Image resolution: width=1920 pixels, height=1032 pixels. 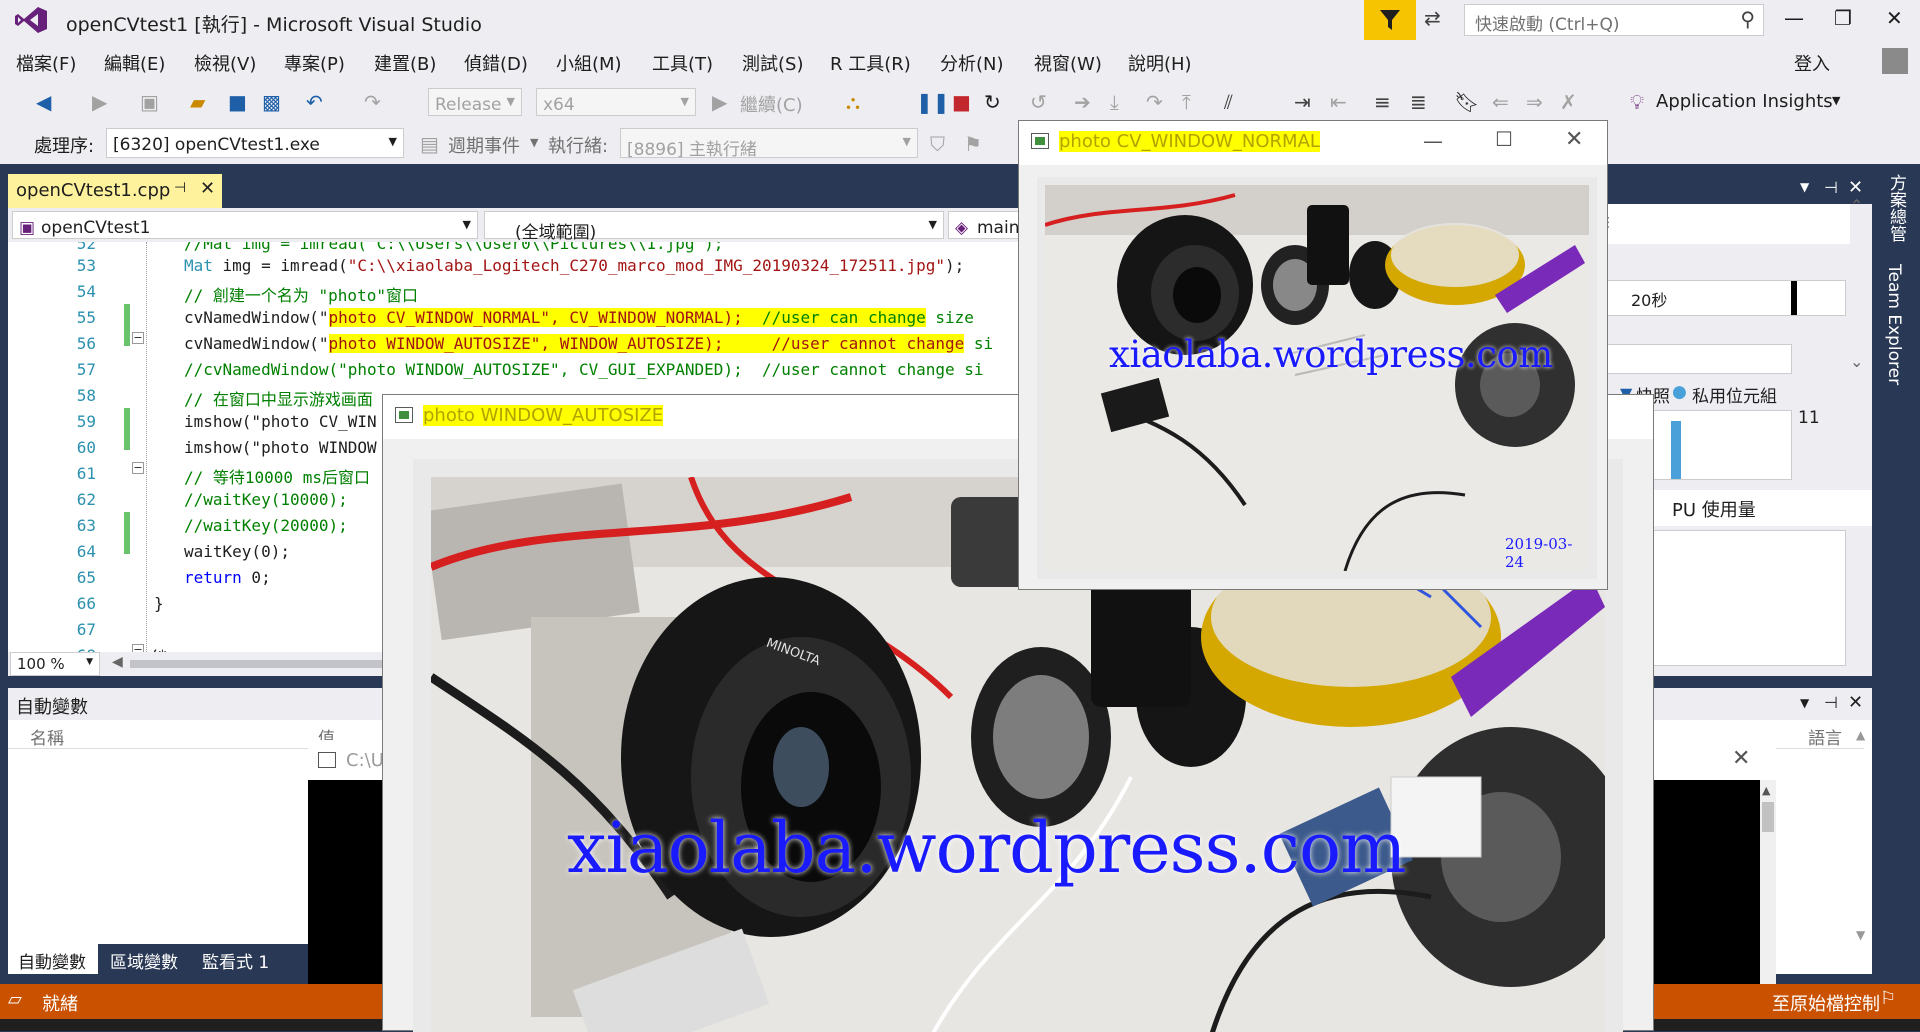 What do you see at coordinates (225, 63) in the screenshot?
I see `menu-view: 檢視(V)` at bounding box center [225, 63].